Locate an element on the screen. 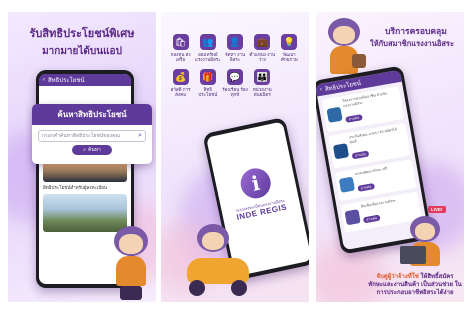 The image size is (468, 313). menu-item-label: ร้องเรียน ร้องทุกข์ is located at coordinates (235, 92).